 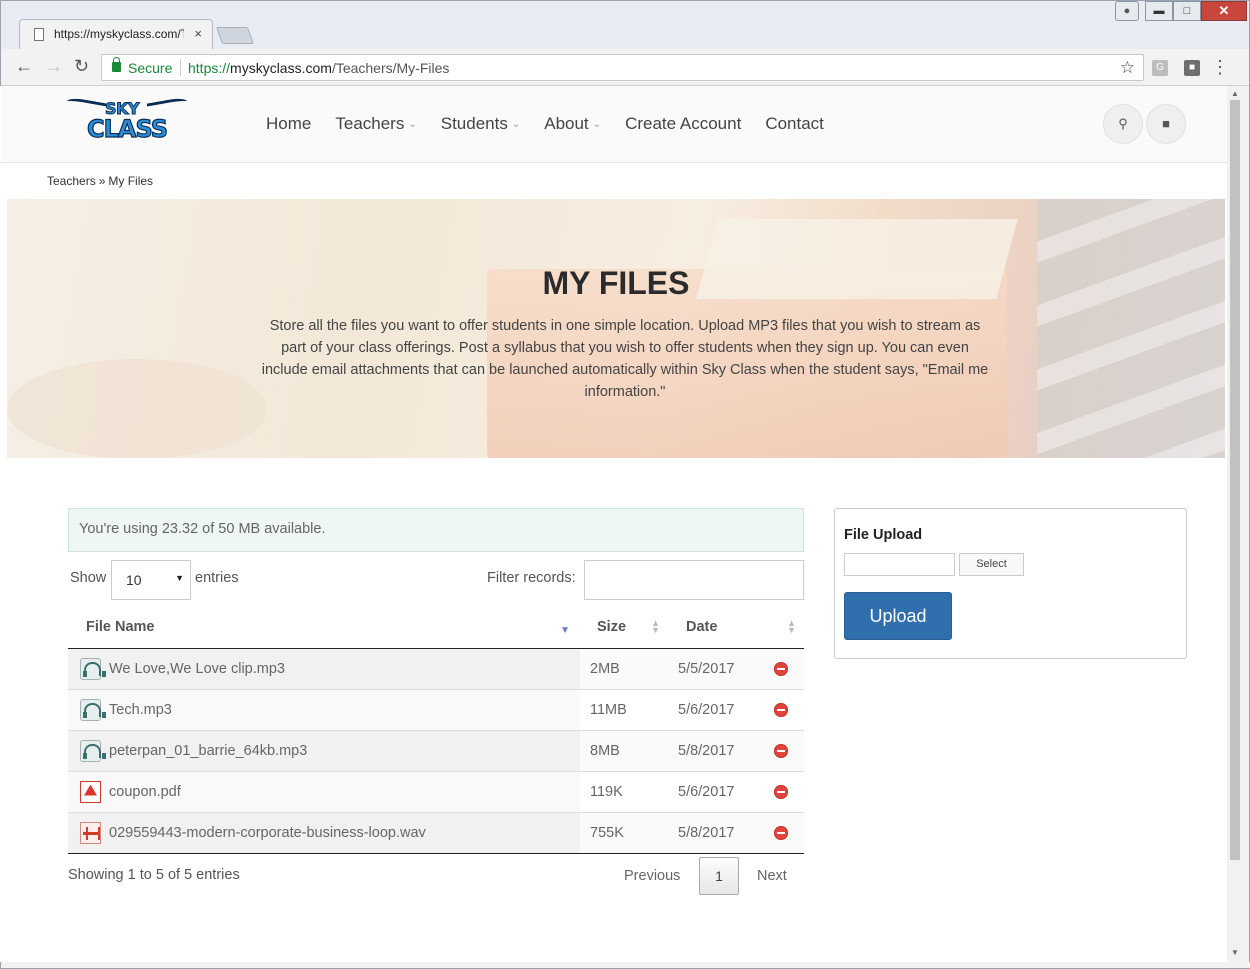 I want to click on page-scrollbar: ▲ ▼, so click(x=1235, y=524).